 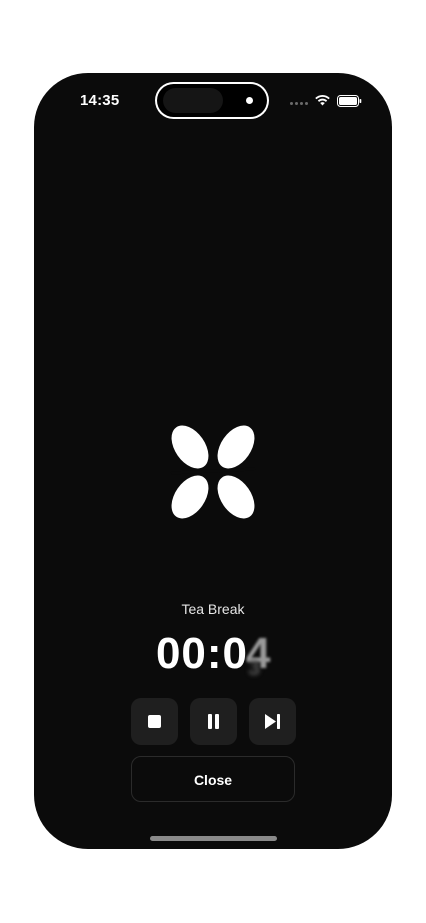 I want to click on camera-icon, so click(x=249, y=100).